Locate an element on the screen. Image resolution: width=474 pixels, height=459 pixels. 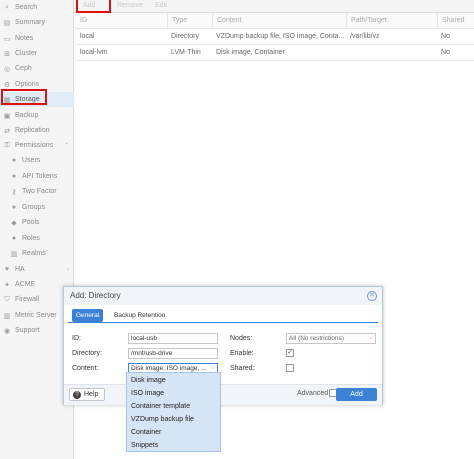
sidebar-item-label: Roles is located at coordinates (31, 238).